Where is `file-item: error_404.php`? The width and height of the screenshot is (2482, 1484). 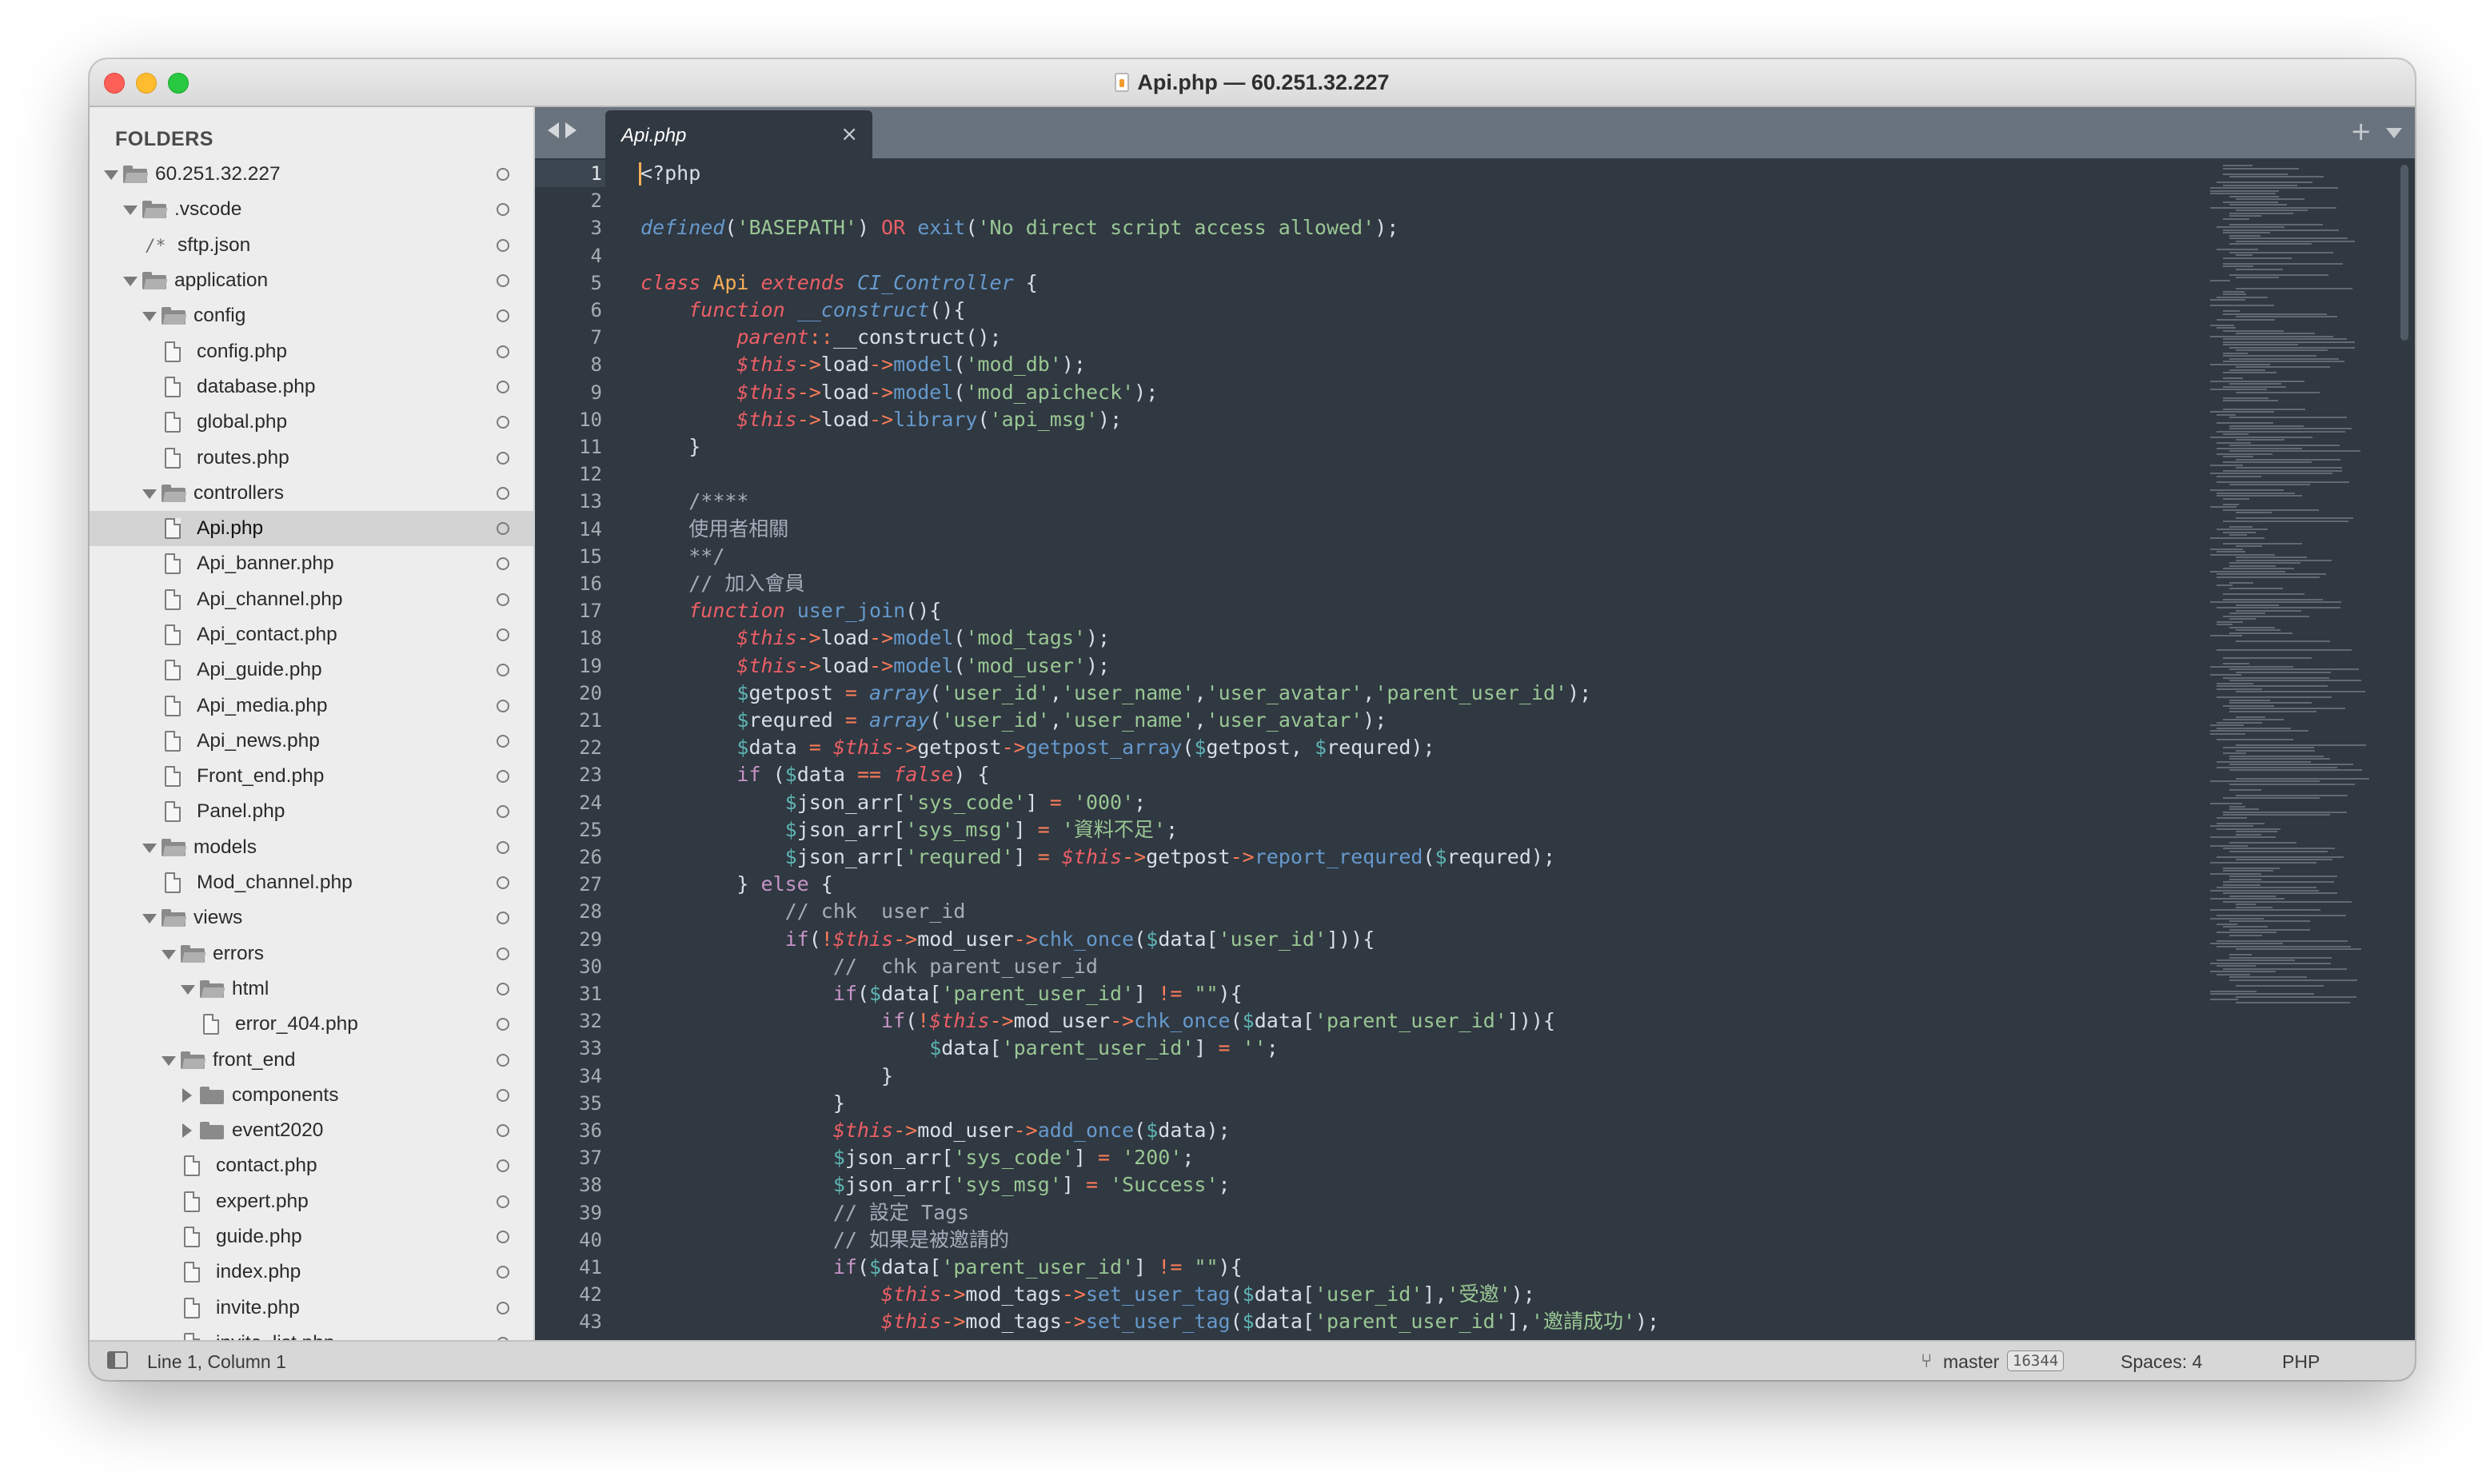 file-item: error_404.php is located at coordinates (311, 1024).